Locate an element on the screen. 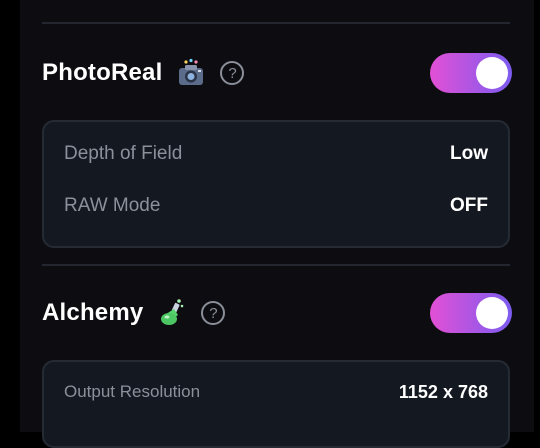 This screenshot has height=448, width=540. photoreal-header: PhotoReal ? is located at coordinates (277, 73).